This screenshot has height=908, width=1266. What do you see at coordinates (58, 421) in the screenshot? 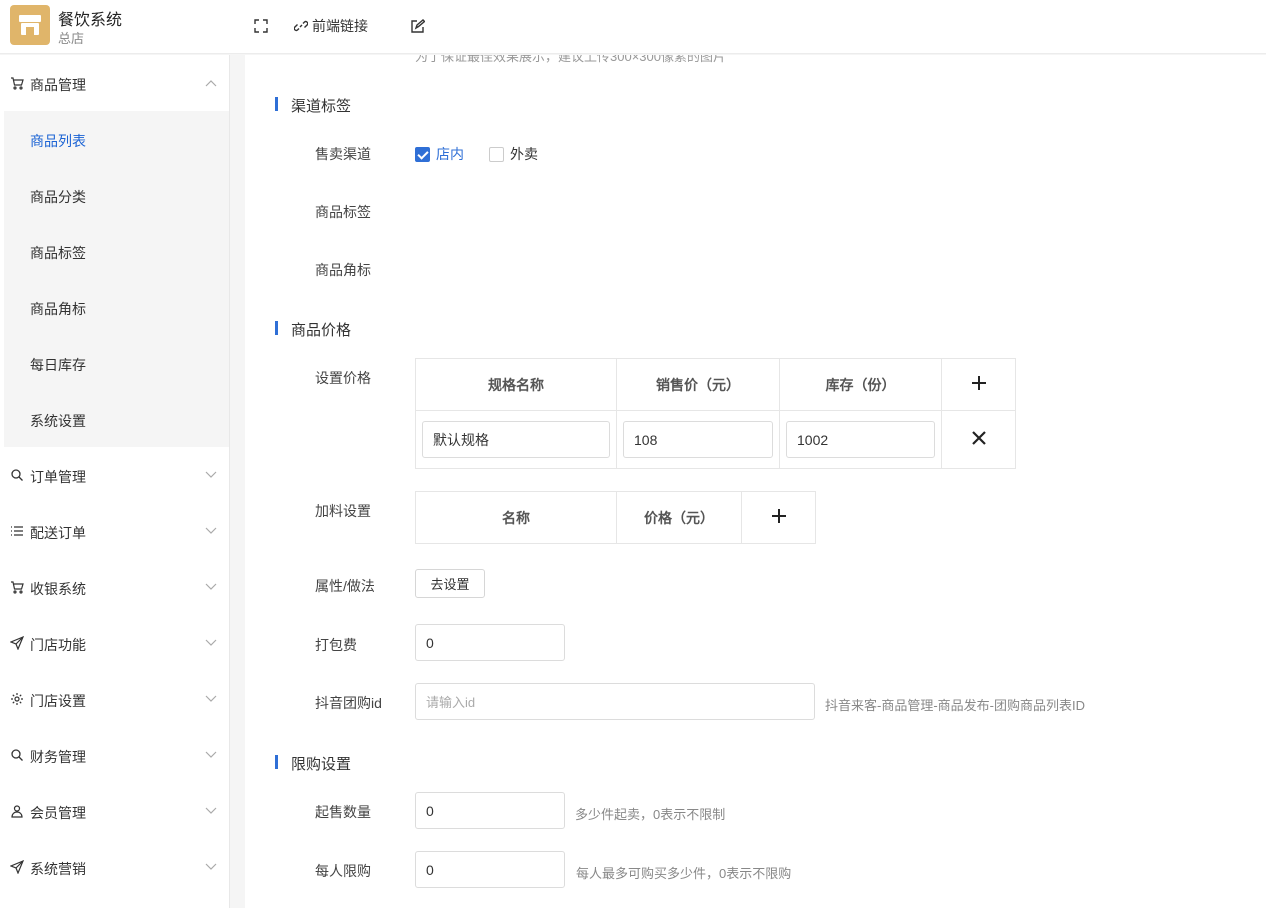
I see `sub-system-settings-label: 系统设置` at bounding box center [58, 421].